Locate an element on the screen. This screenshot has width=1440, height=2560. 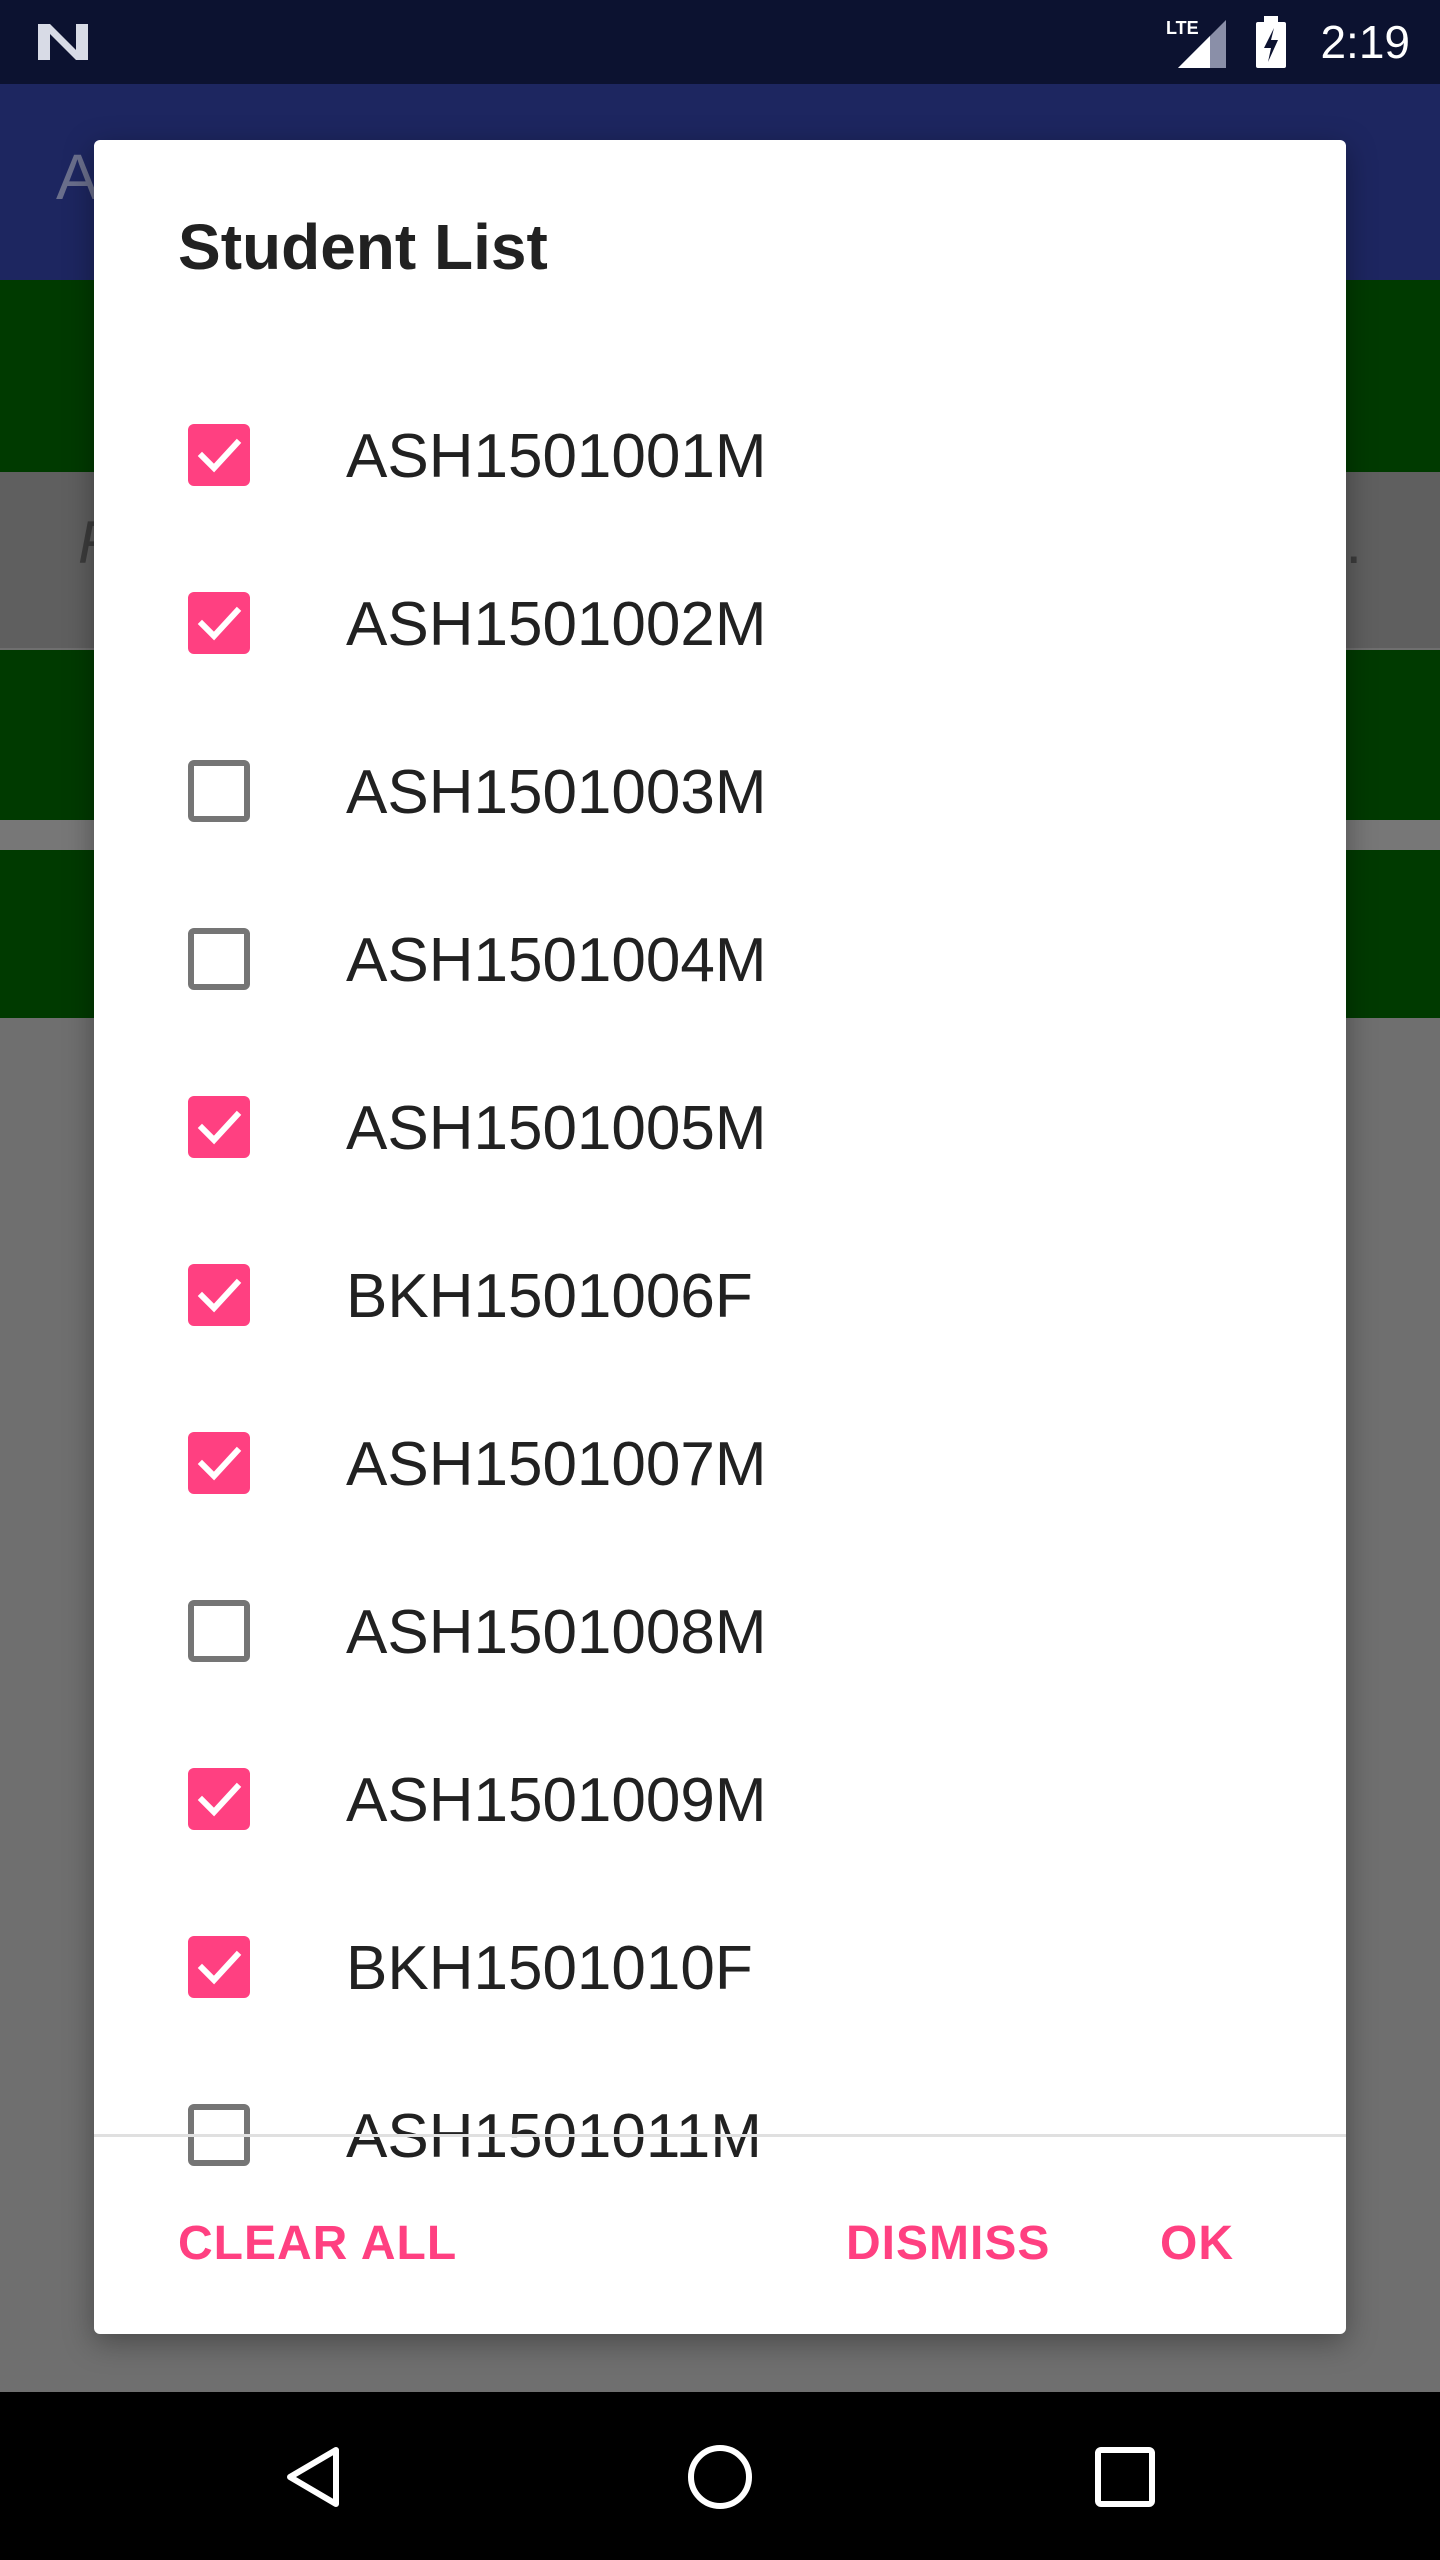
recents-icon is located at coordinates (1125, 2477).